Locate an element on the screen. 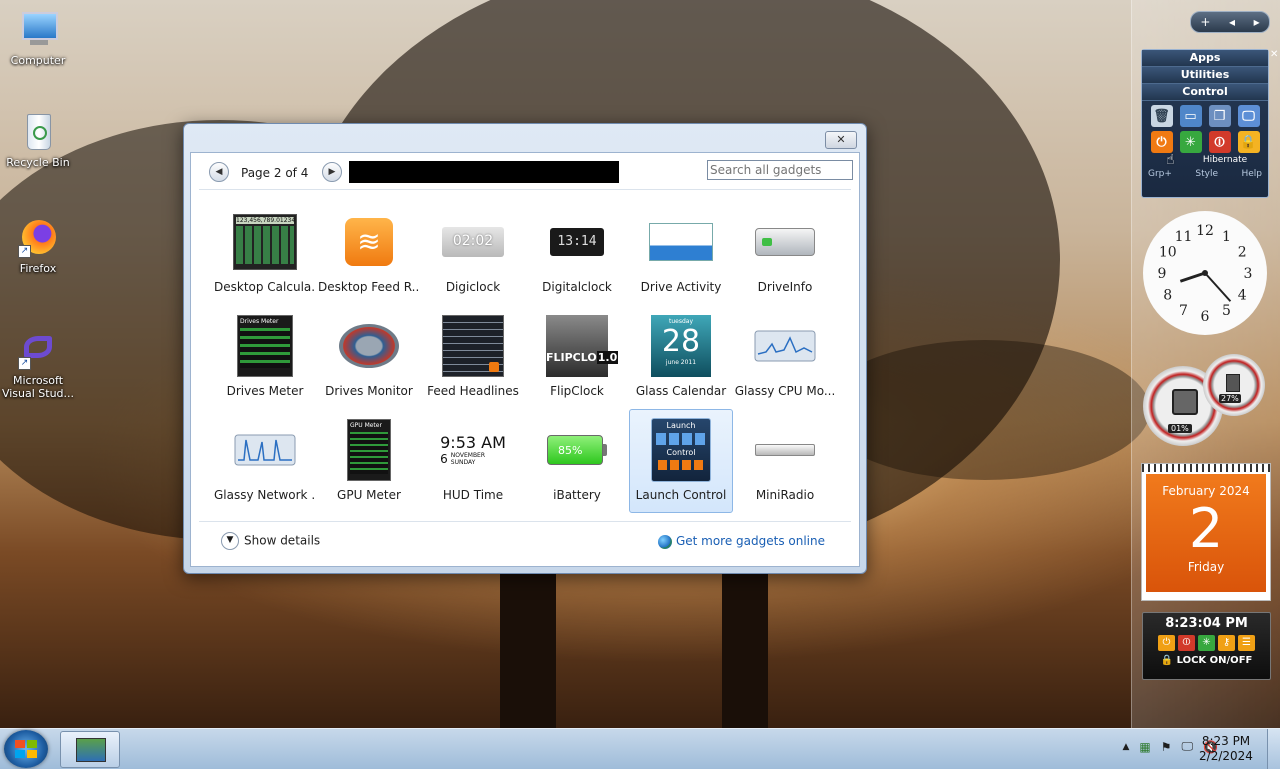 The width and height of the screenshot is (1280, 769). close-button: ✕ is located at coordinates (841, 140).